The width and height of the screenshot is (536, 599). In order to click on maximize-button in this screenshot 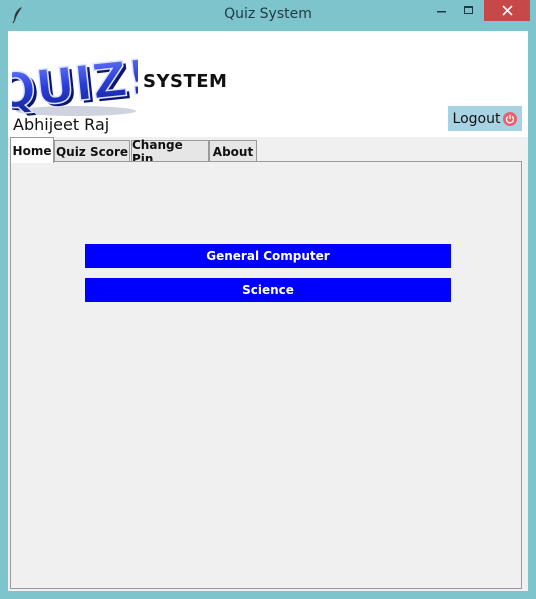, I will do `click(468, 10)`.